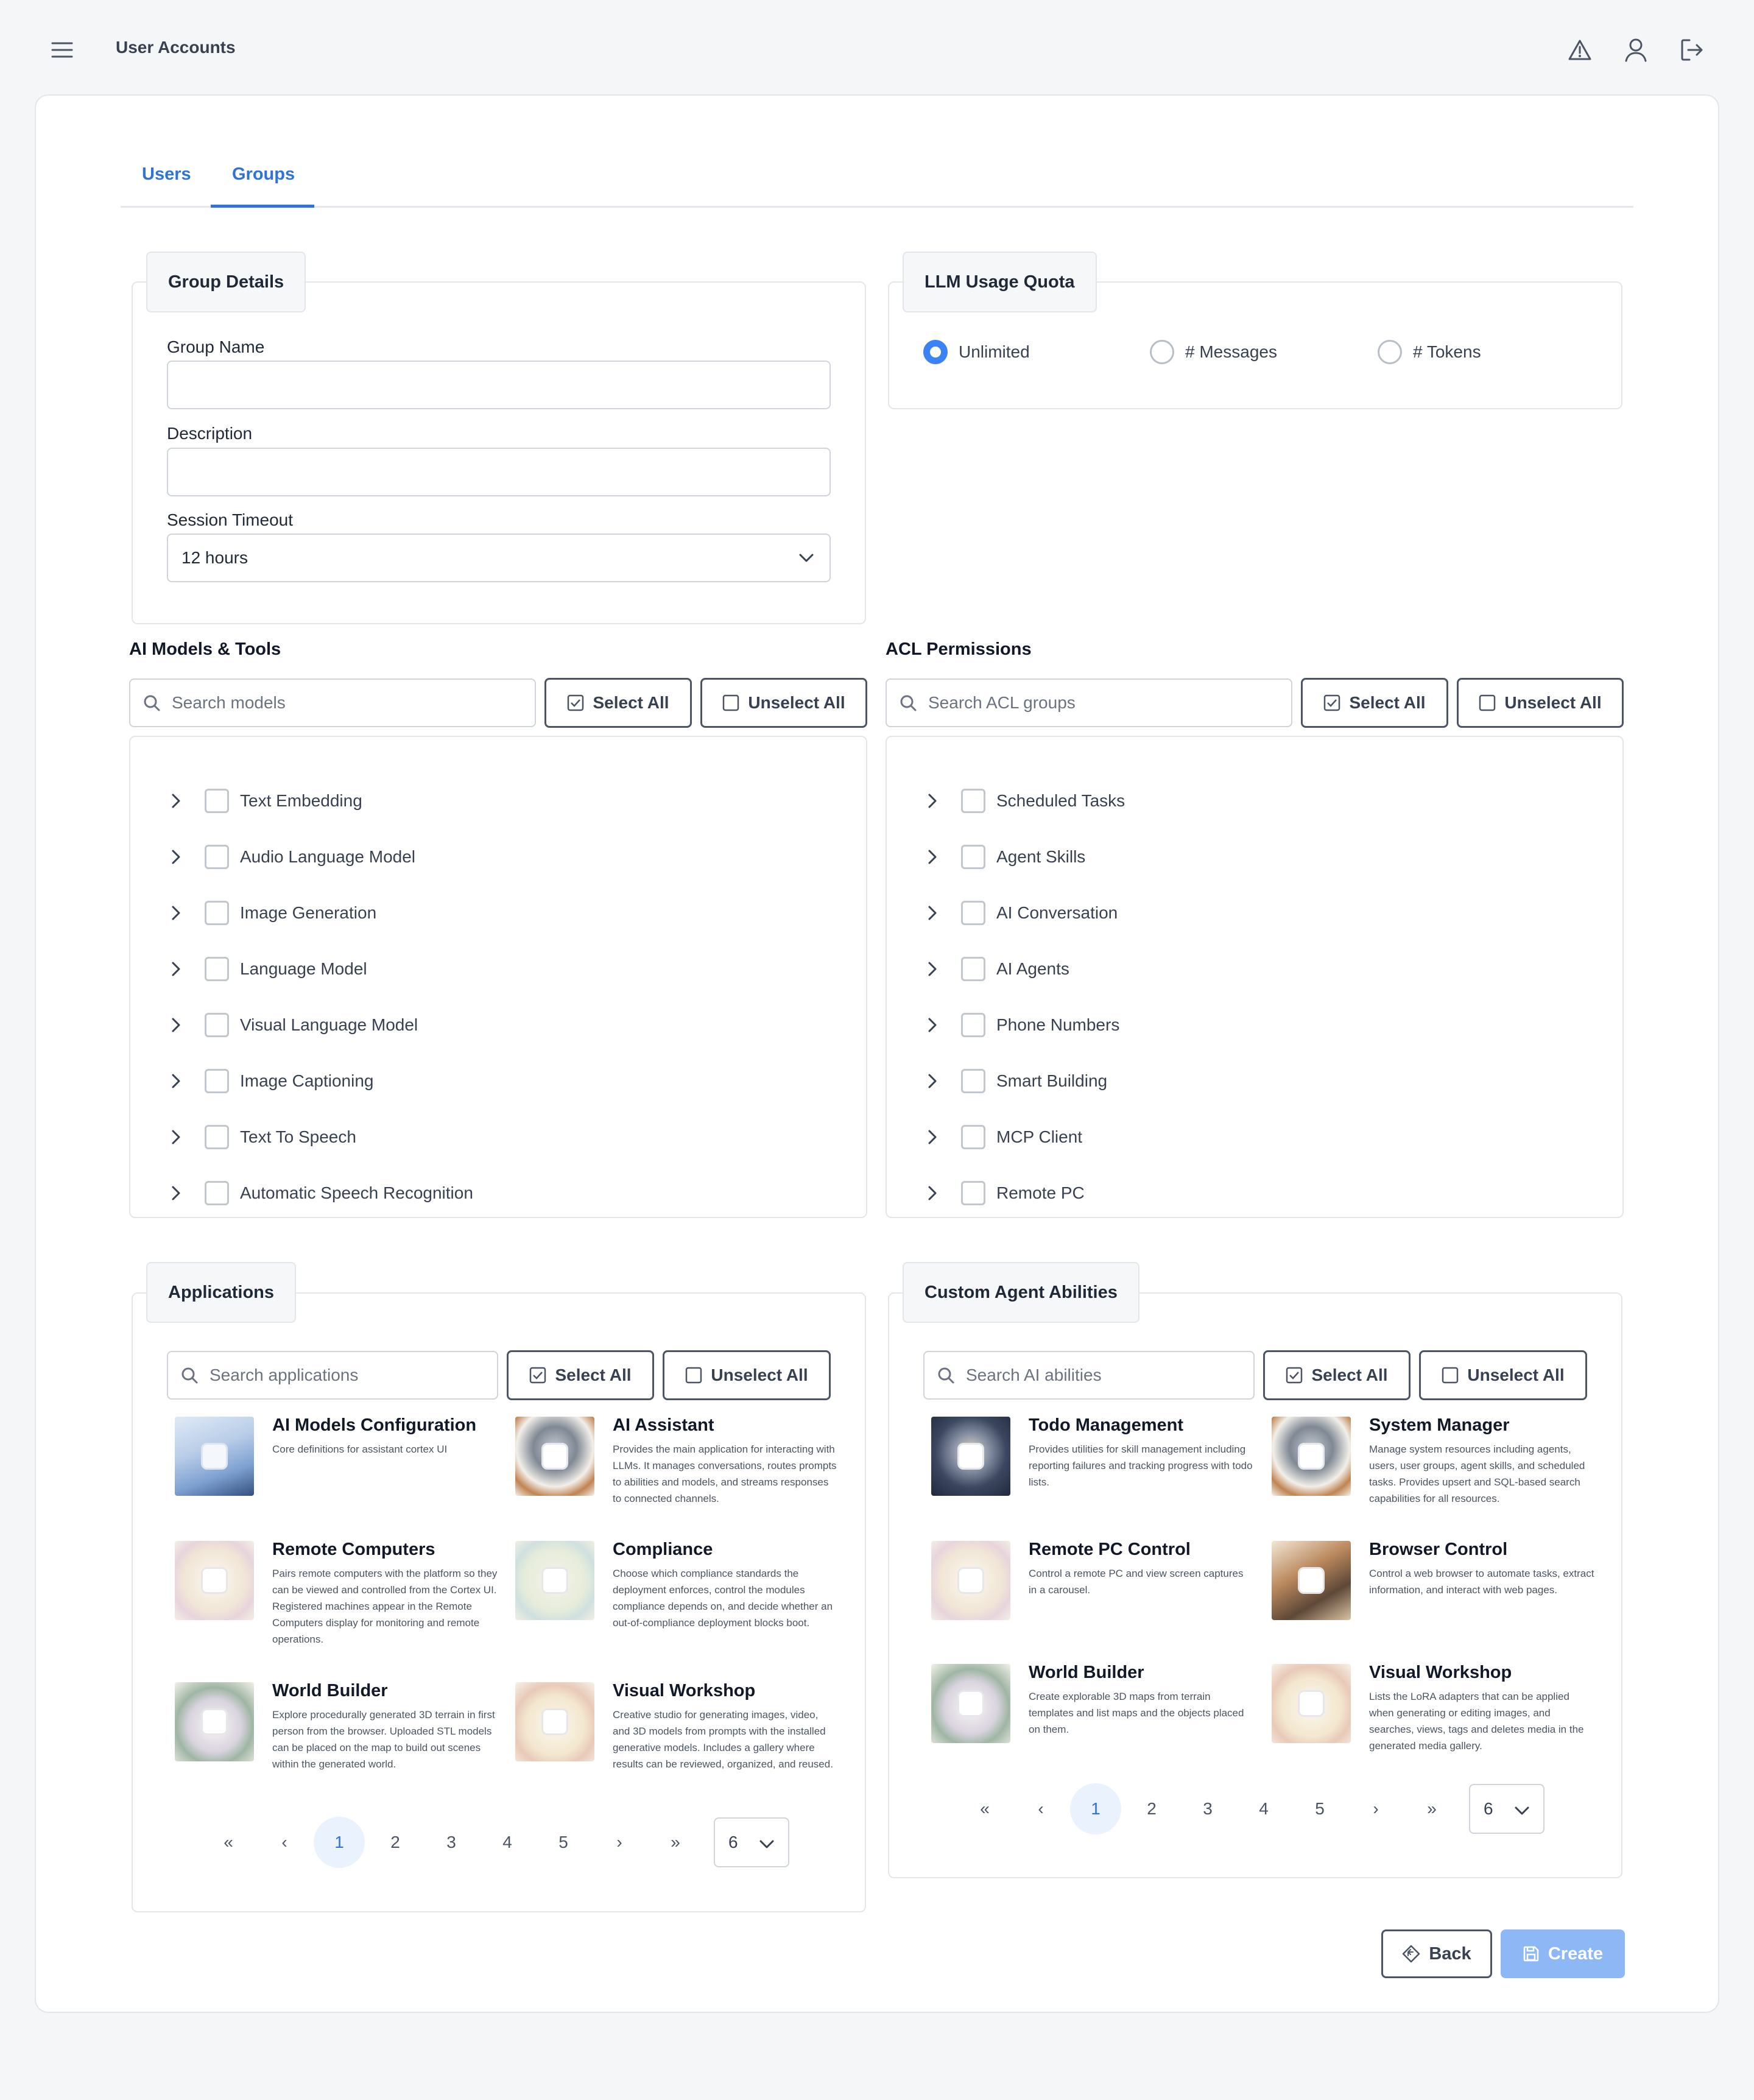 This screenshot has width=1754, height=2100. What do you see at coordinates (166, 175) in the screenshot?
I see `tab-users: Users` at bounding box center [166, 175].